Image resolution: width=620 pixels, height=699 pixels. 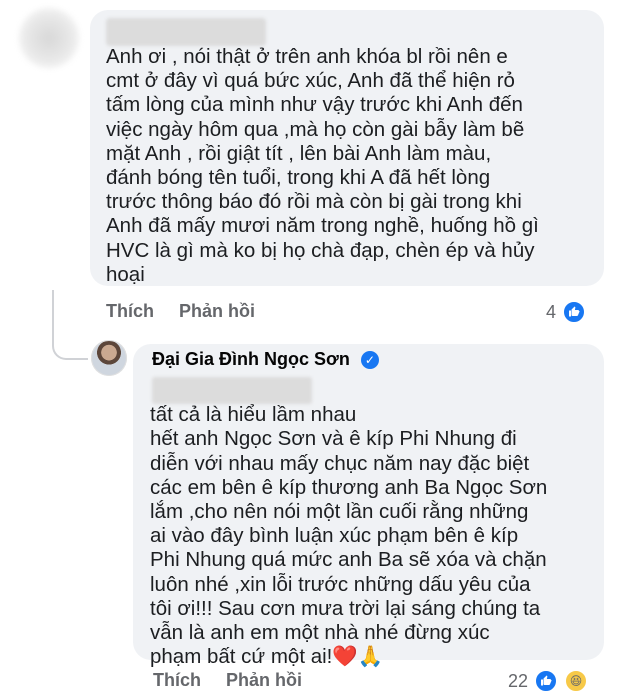 I want to click on page-avatar, so click(x=109, y=358).